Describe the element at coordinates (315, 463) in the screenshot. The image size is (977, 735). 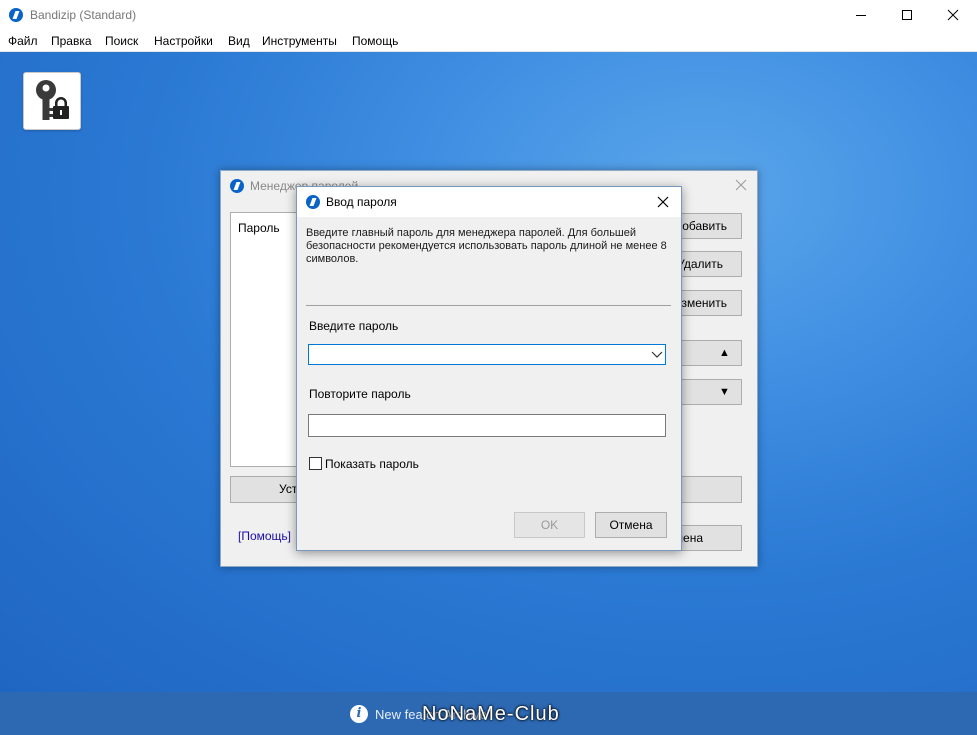
I see `show-password-checkbox` at that location.